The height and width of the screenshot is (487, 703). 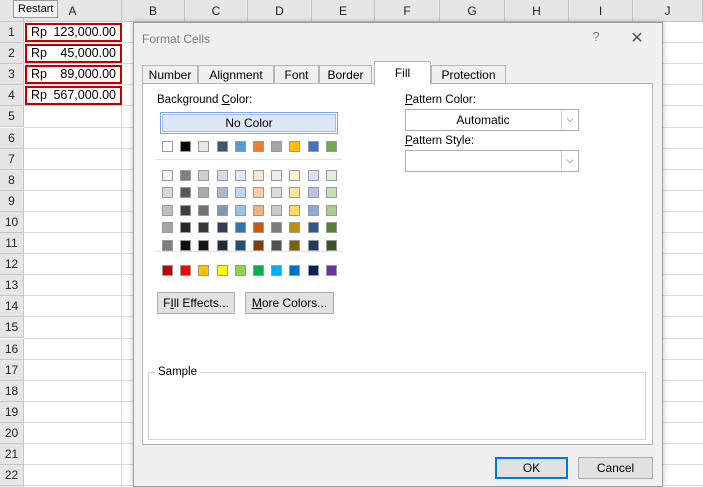 I want to click on row-header: 22, so click(x=12, y=476).